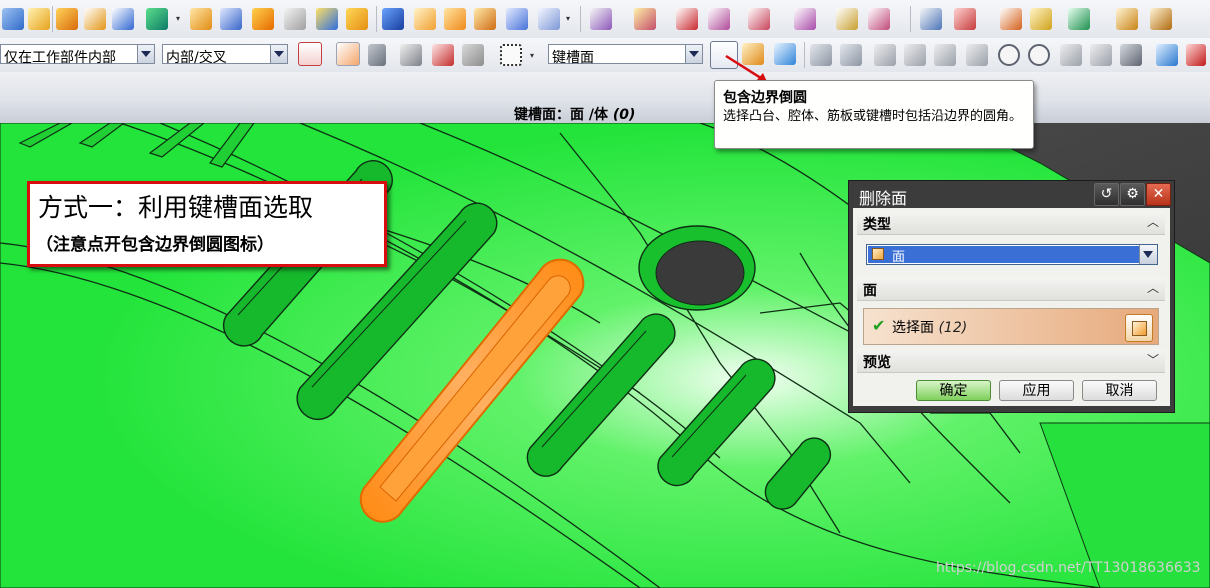 This screenshot has height=588, width=1210. Describe the element at coordinates (327, 19) in the screenshot. I see `block-icon` at that location.